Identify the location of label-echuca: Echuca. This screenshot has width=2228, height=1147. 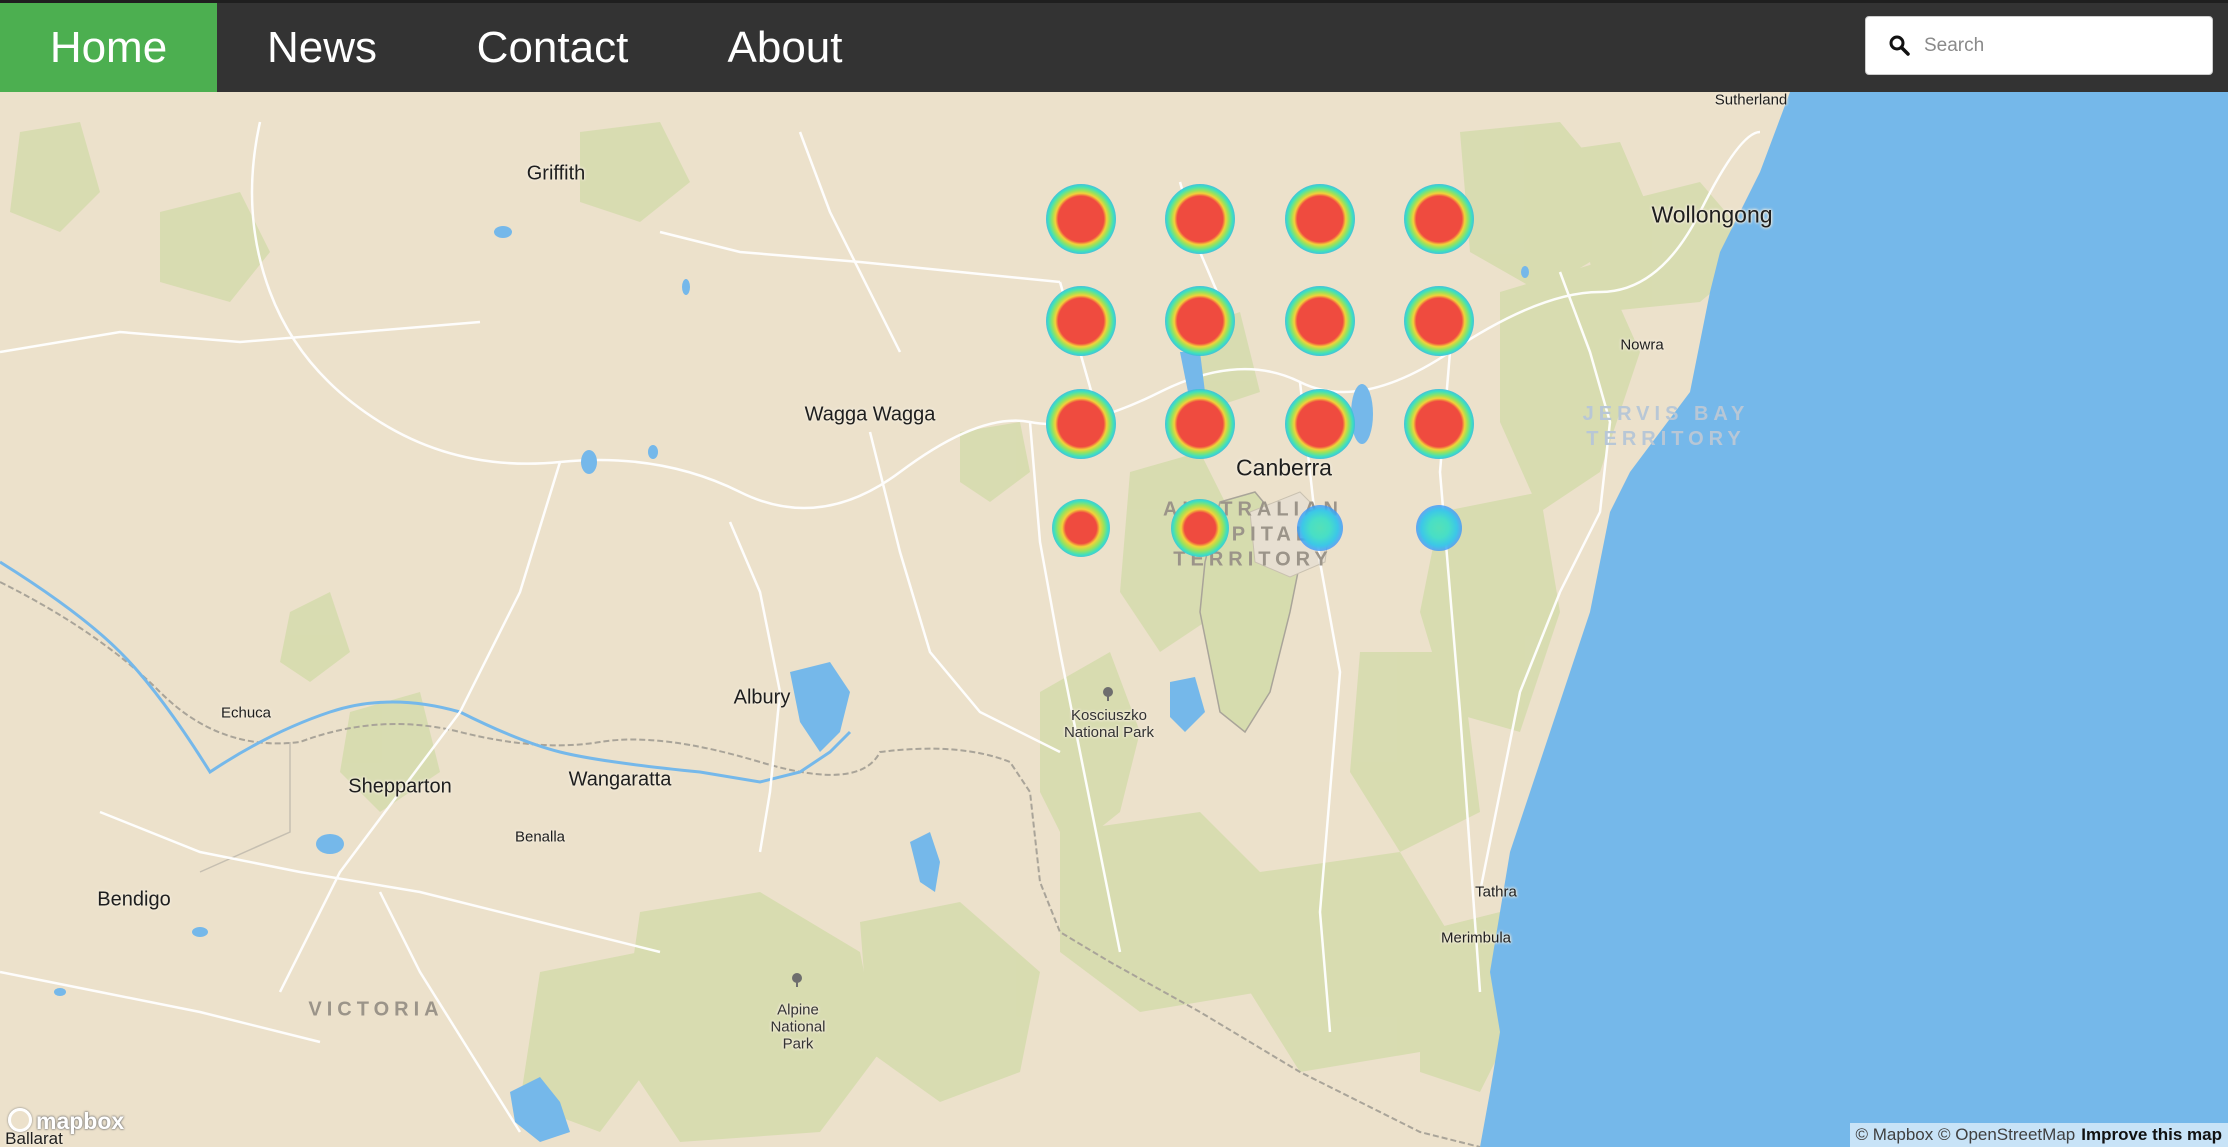
(246, 713).